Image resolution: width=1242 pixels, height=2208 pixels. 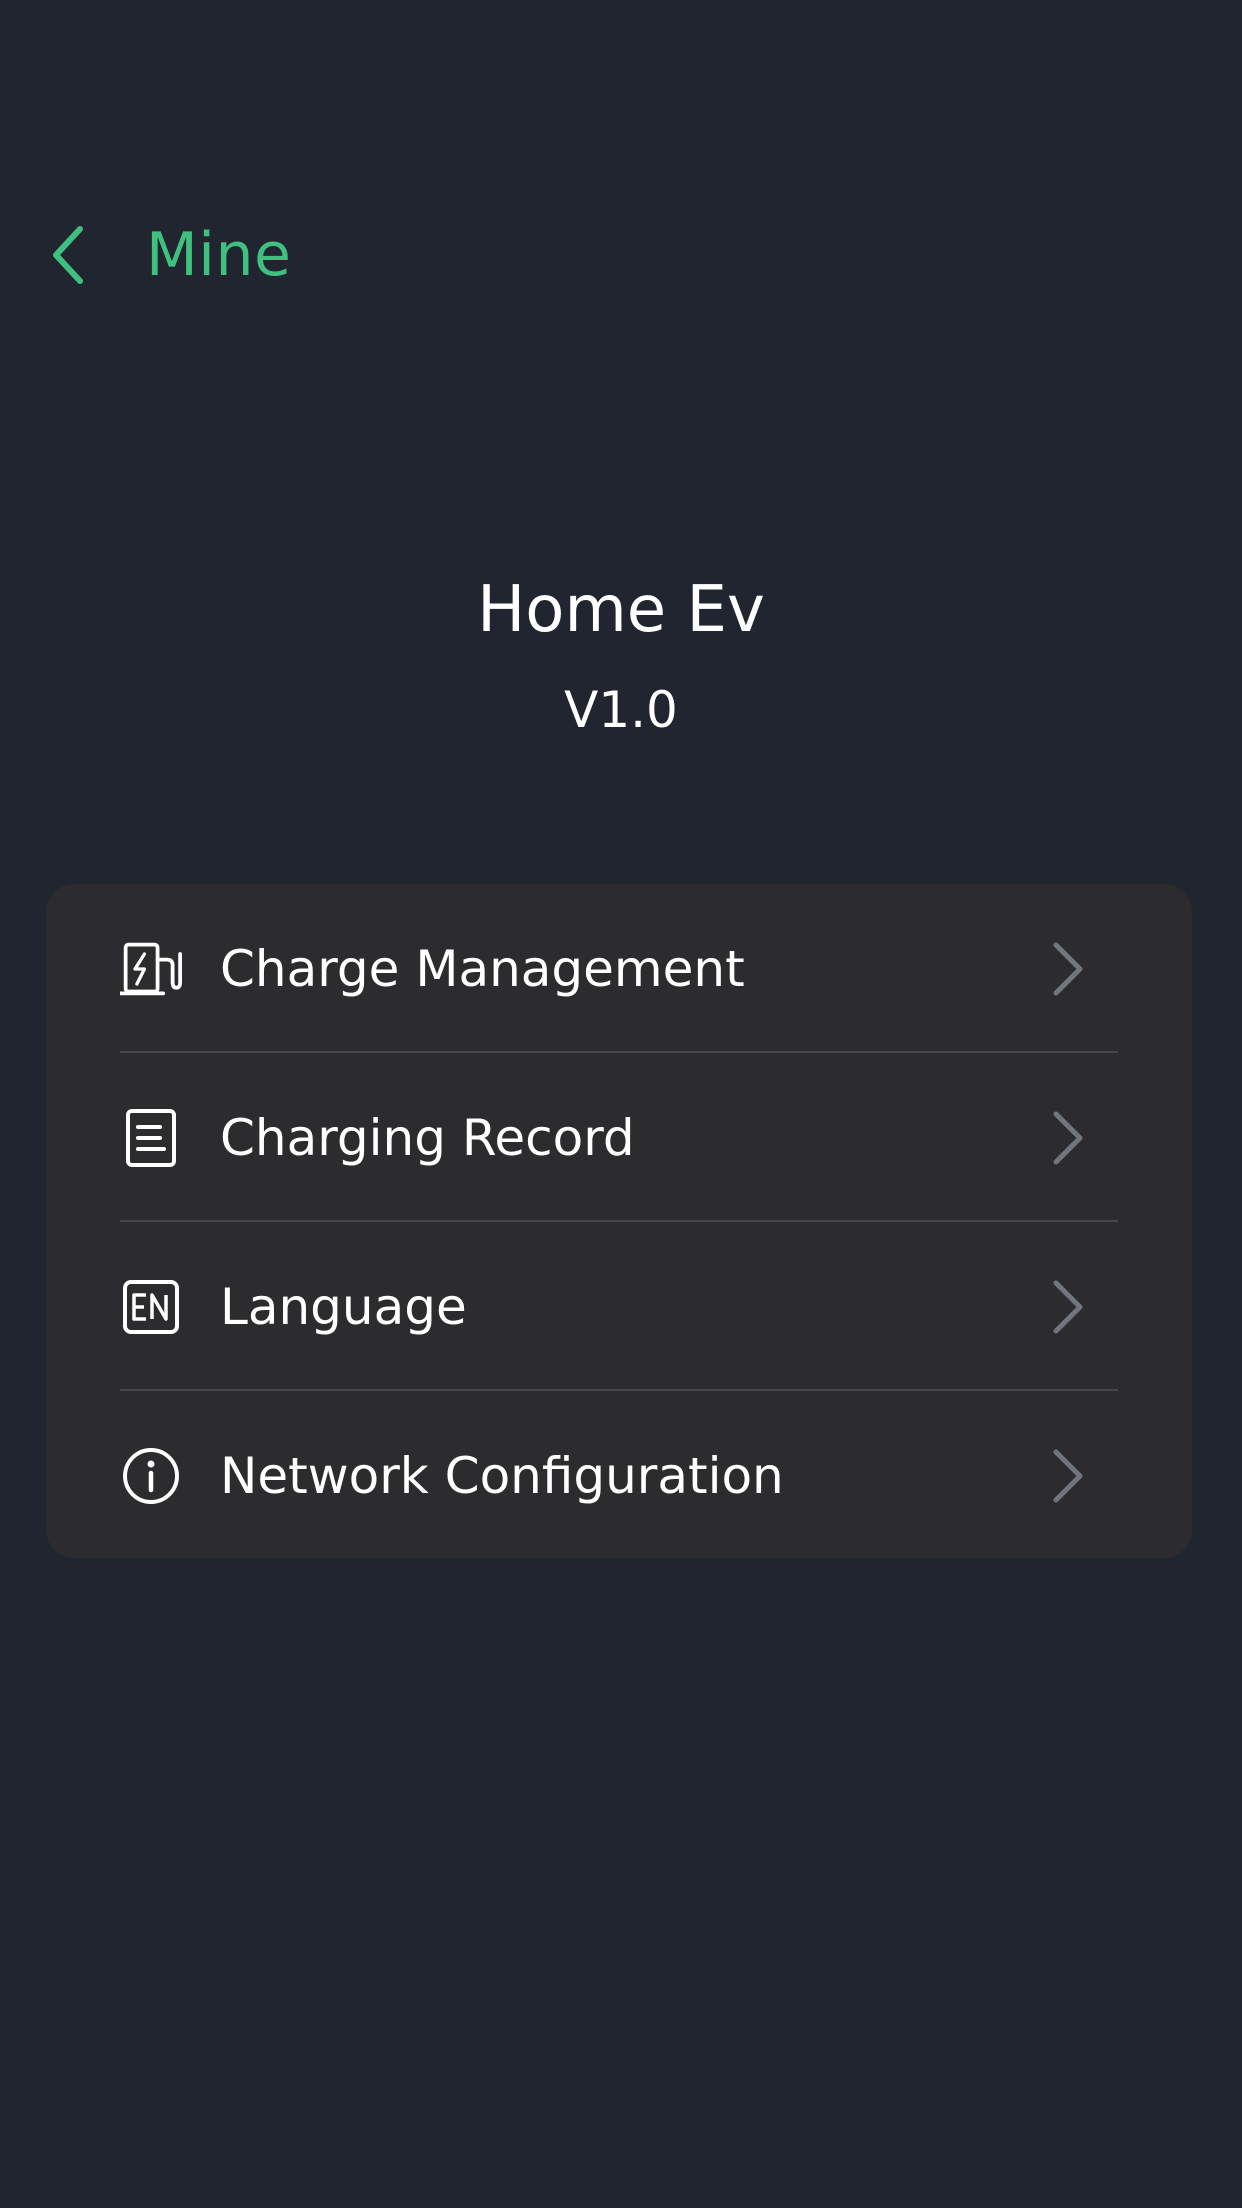 I want to click on menu-item-network-configuration: Network Configuration, so click(x=619, y=1474).